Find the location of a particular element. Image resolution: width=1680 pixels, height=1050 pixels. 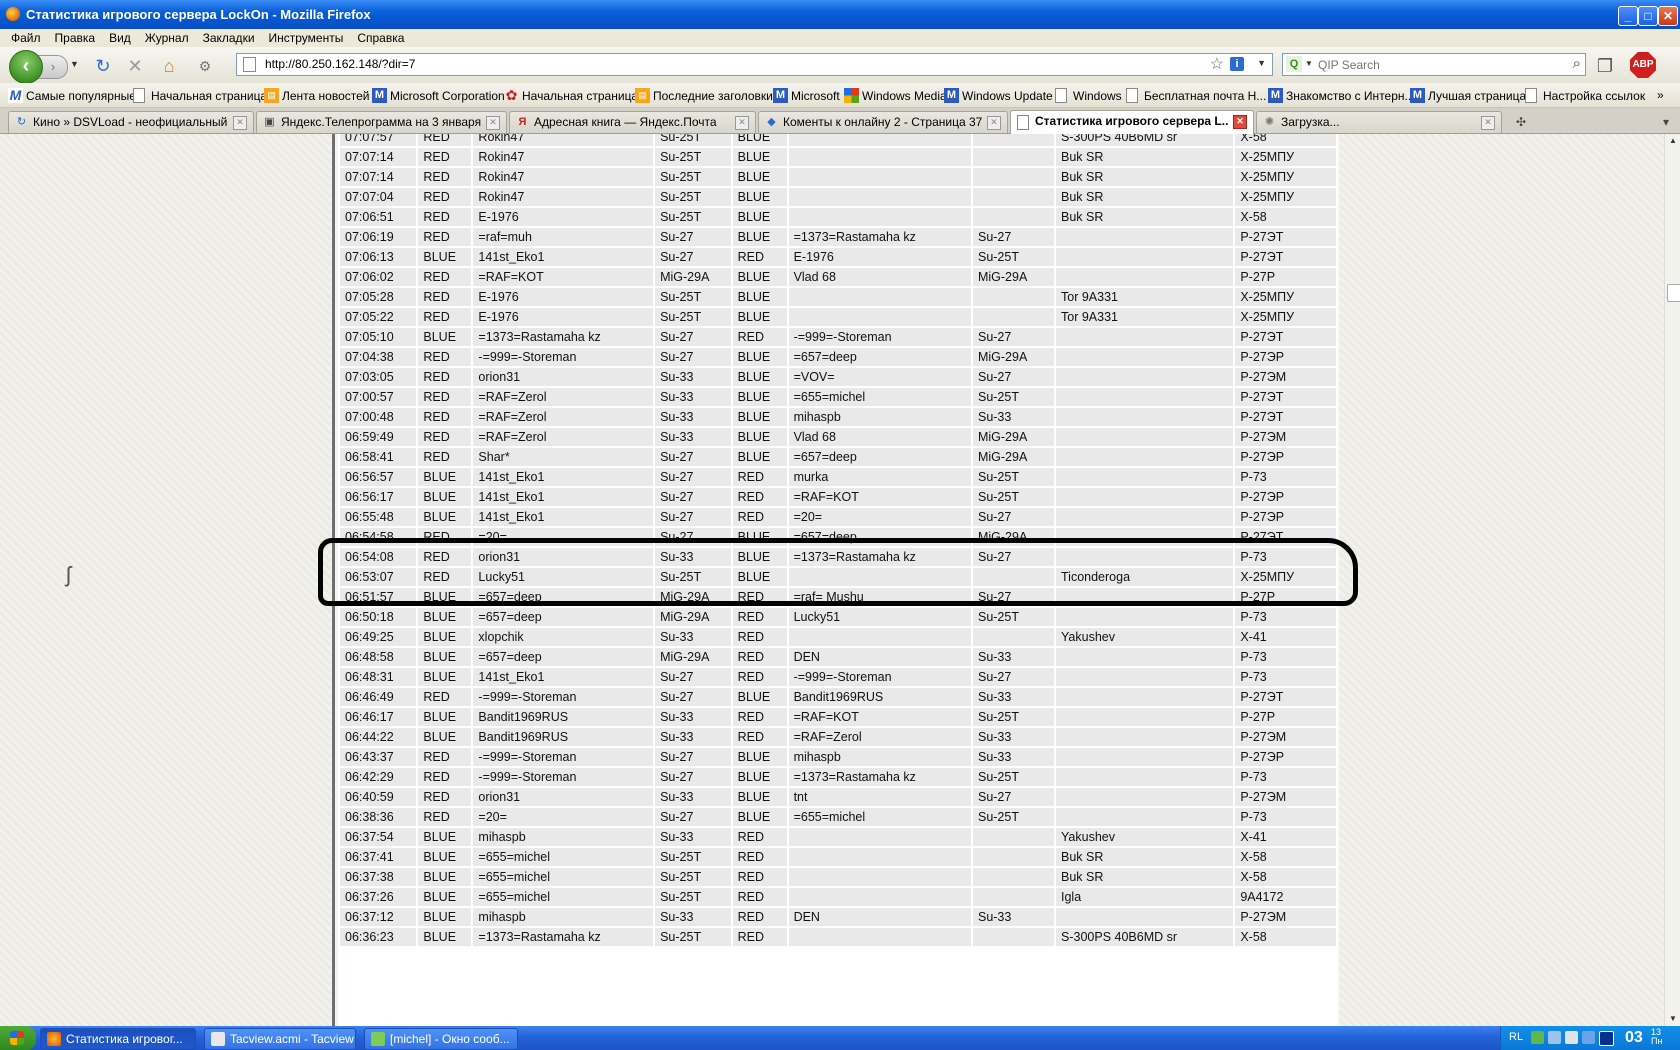

bookmark-item: Настройка ссылок is located at coordinates (1585, 95).